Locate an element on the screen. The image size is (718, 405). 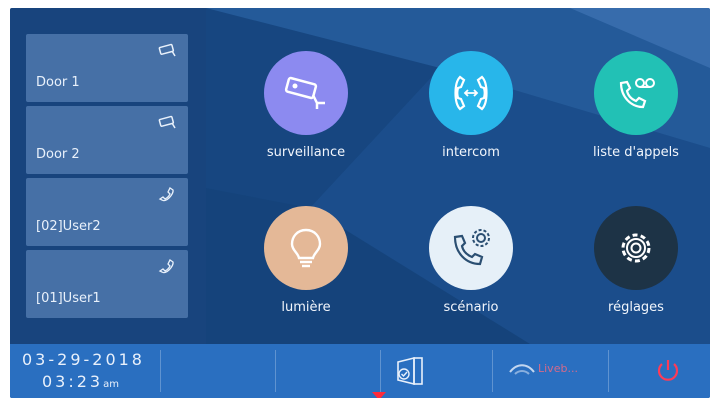
bulb-icon is located at coordinates (306, 248).